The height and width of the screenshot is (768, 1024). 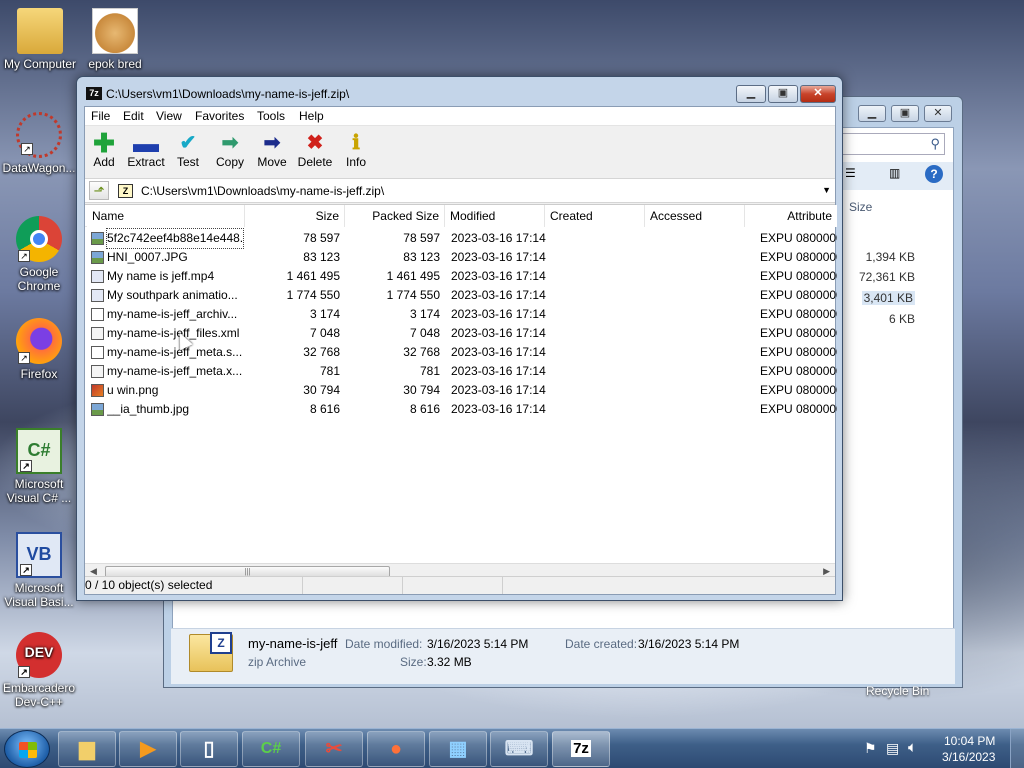 I want to click on menu-help: Help, so click(x=311, y=116).